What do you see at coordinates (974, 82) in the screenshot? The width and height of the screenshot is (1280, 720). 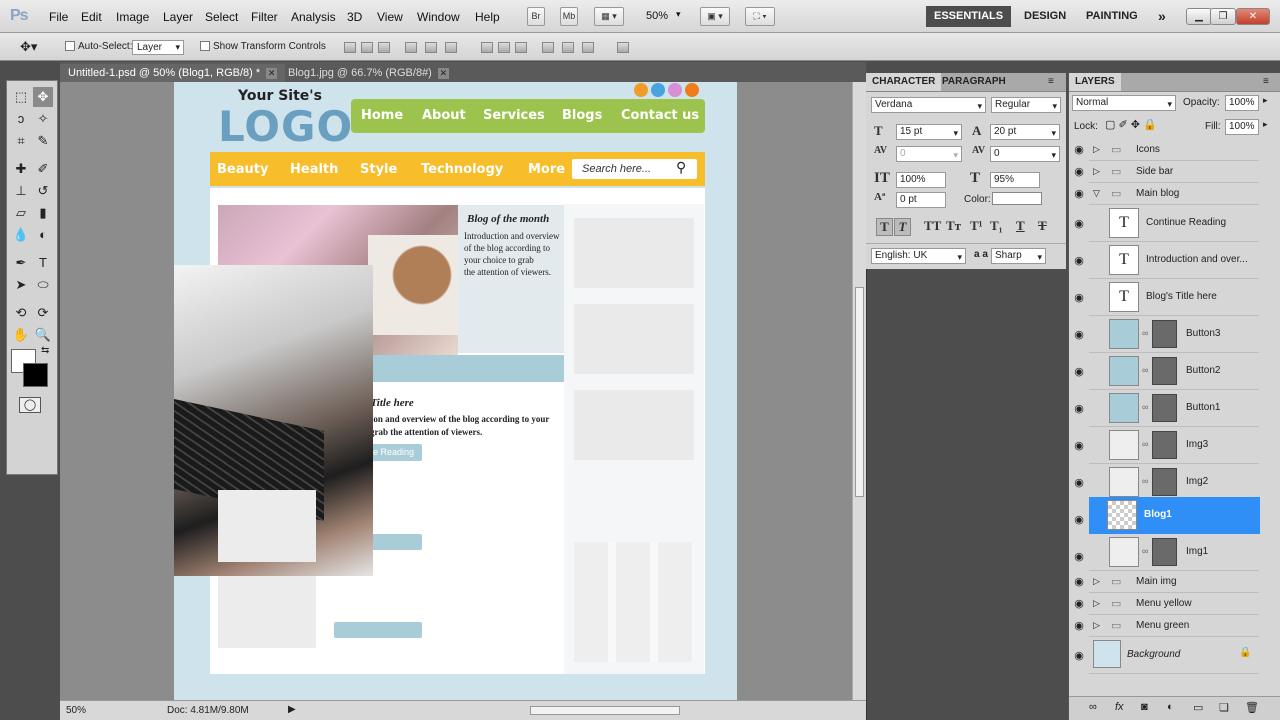 I see `tab-paragraph: PARAGRAPH` at bounding box center [974, 82].